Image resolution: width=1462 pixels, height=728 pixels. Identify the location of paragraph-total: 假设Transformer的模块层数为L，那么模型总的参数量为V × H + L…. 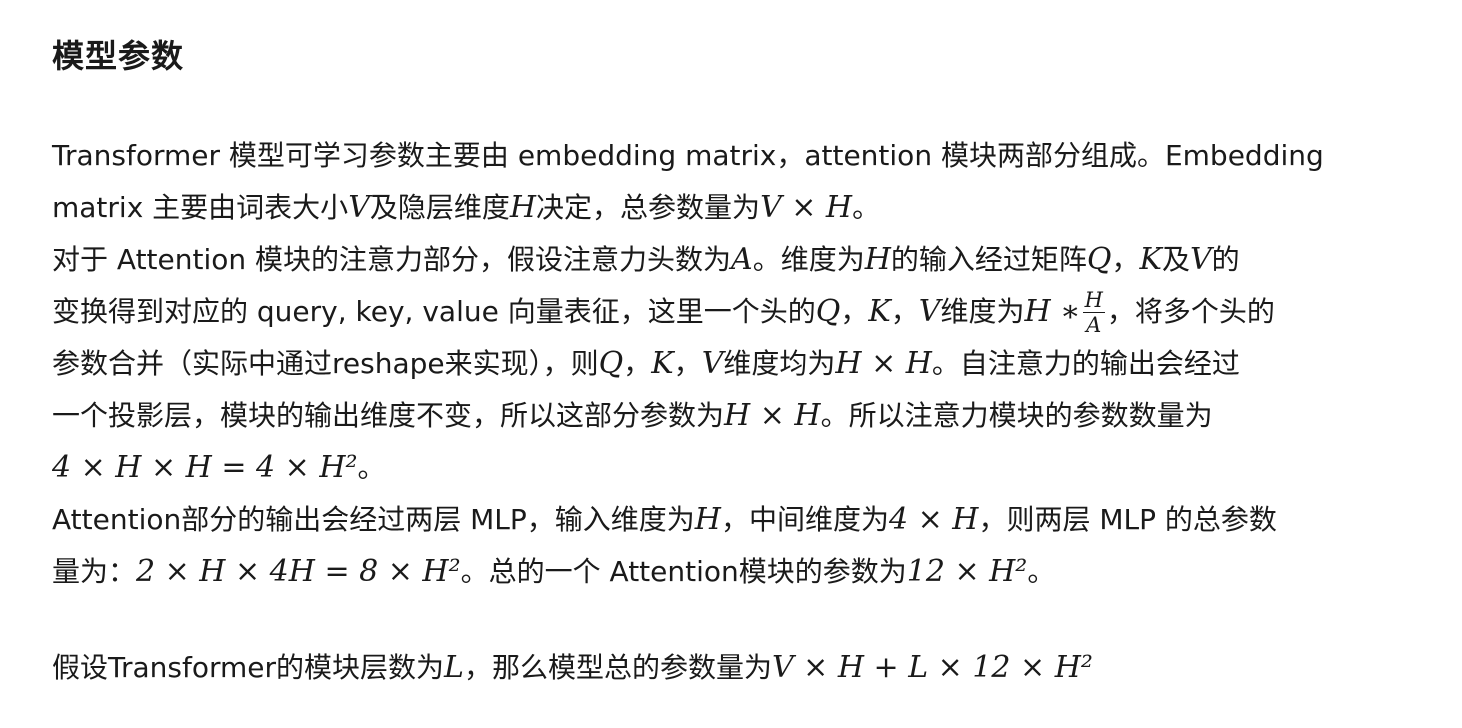
(737, 668).